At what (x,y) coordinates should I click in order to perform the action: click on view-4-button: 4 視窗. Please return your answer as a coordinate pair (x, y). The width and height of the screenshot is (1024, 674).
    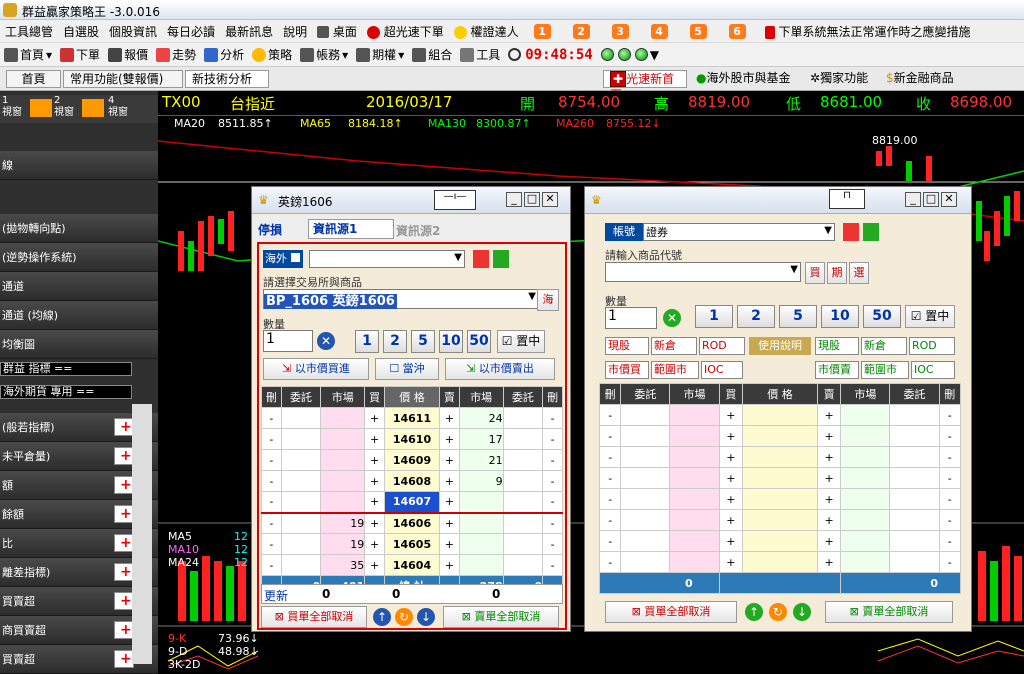
    Looking at the image, I should click on (118, 107).